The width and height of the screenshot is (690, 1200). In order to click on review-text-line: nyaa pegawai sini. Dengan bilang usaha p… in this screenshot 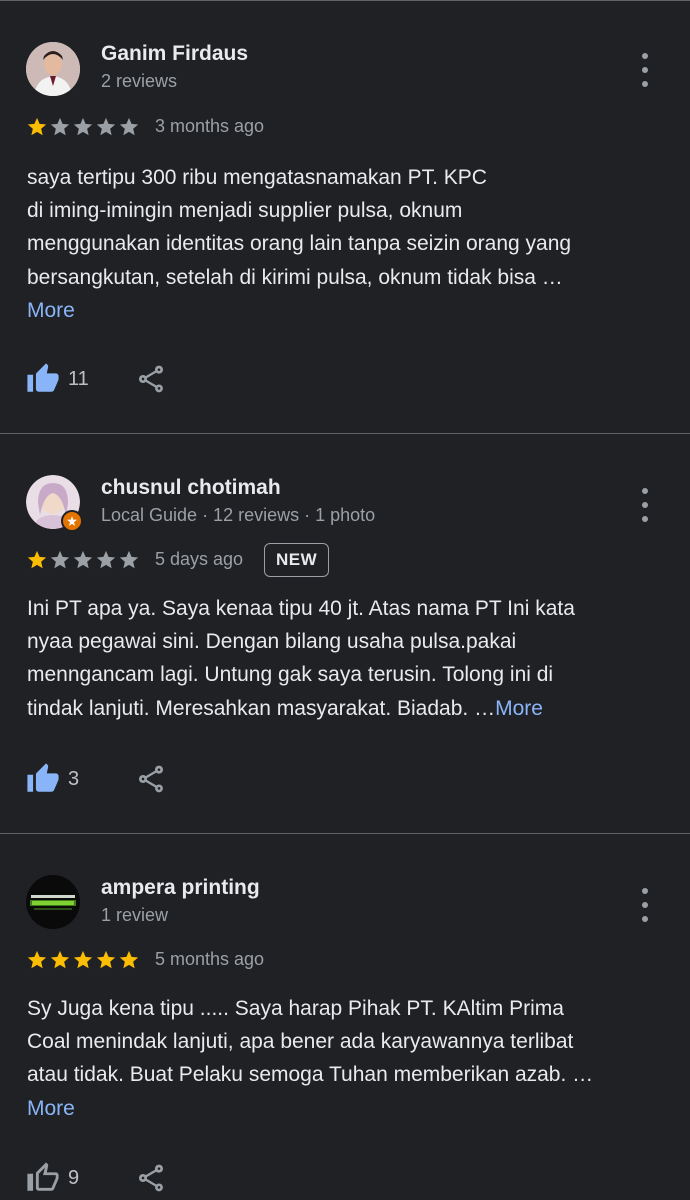, I will do `click(272, 642)`.